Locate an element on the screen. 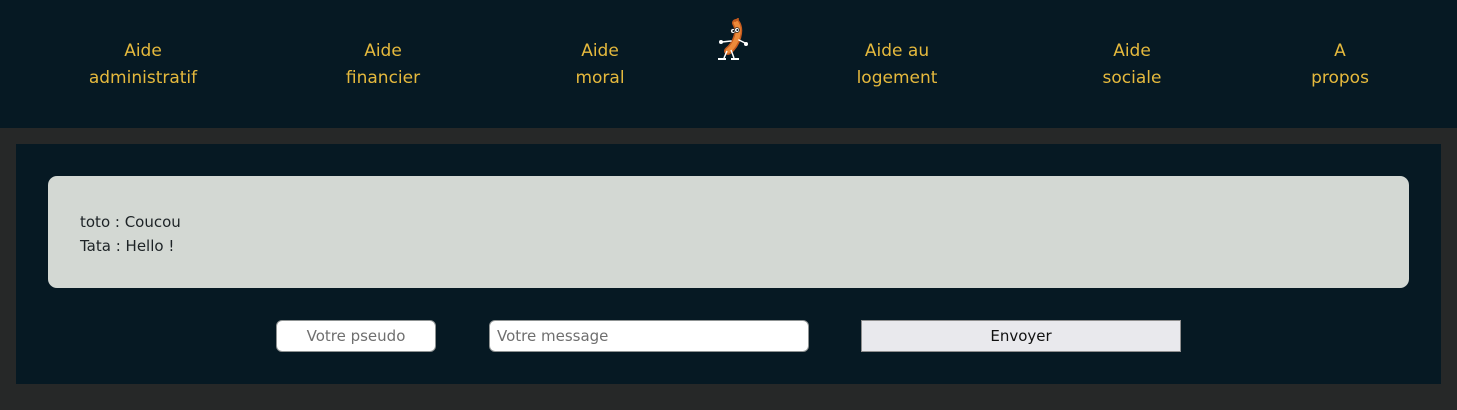  nav-item-aide-sociale: Aide sociale is located at coordinates (1132, 65).